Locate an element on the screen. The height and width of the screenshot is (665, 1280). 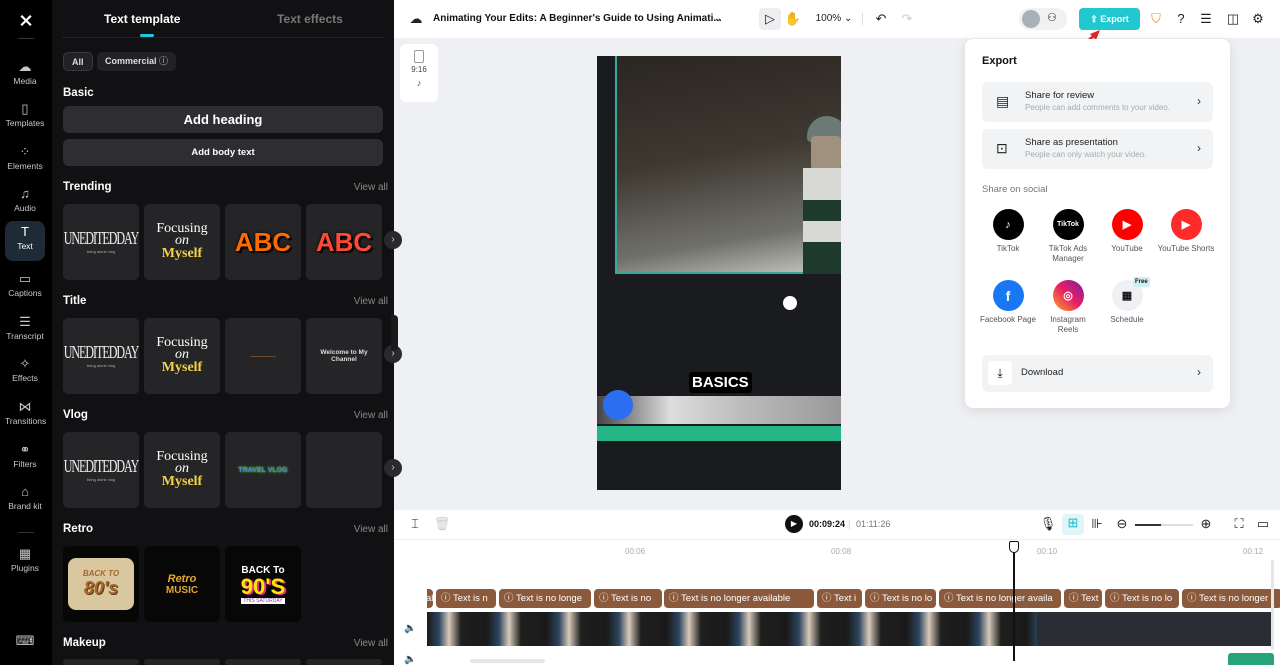
download-option: ⤓ Download › is located at coordinates (1097, 373).